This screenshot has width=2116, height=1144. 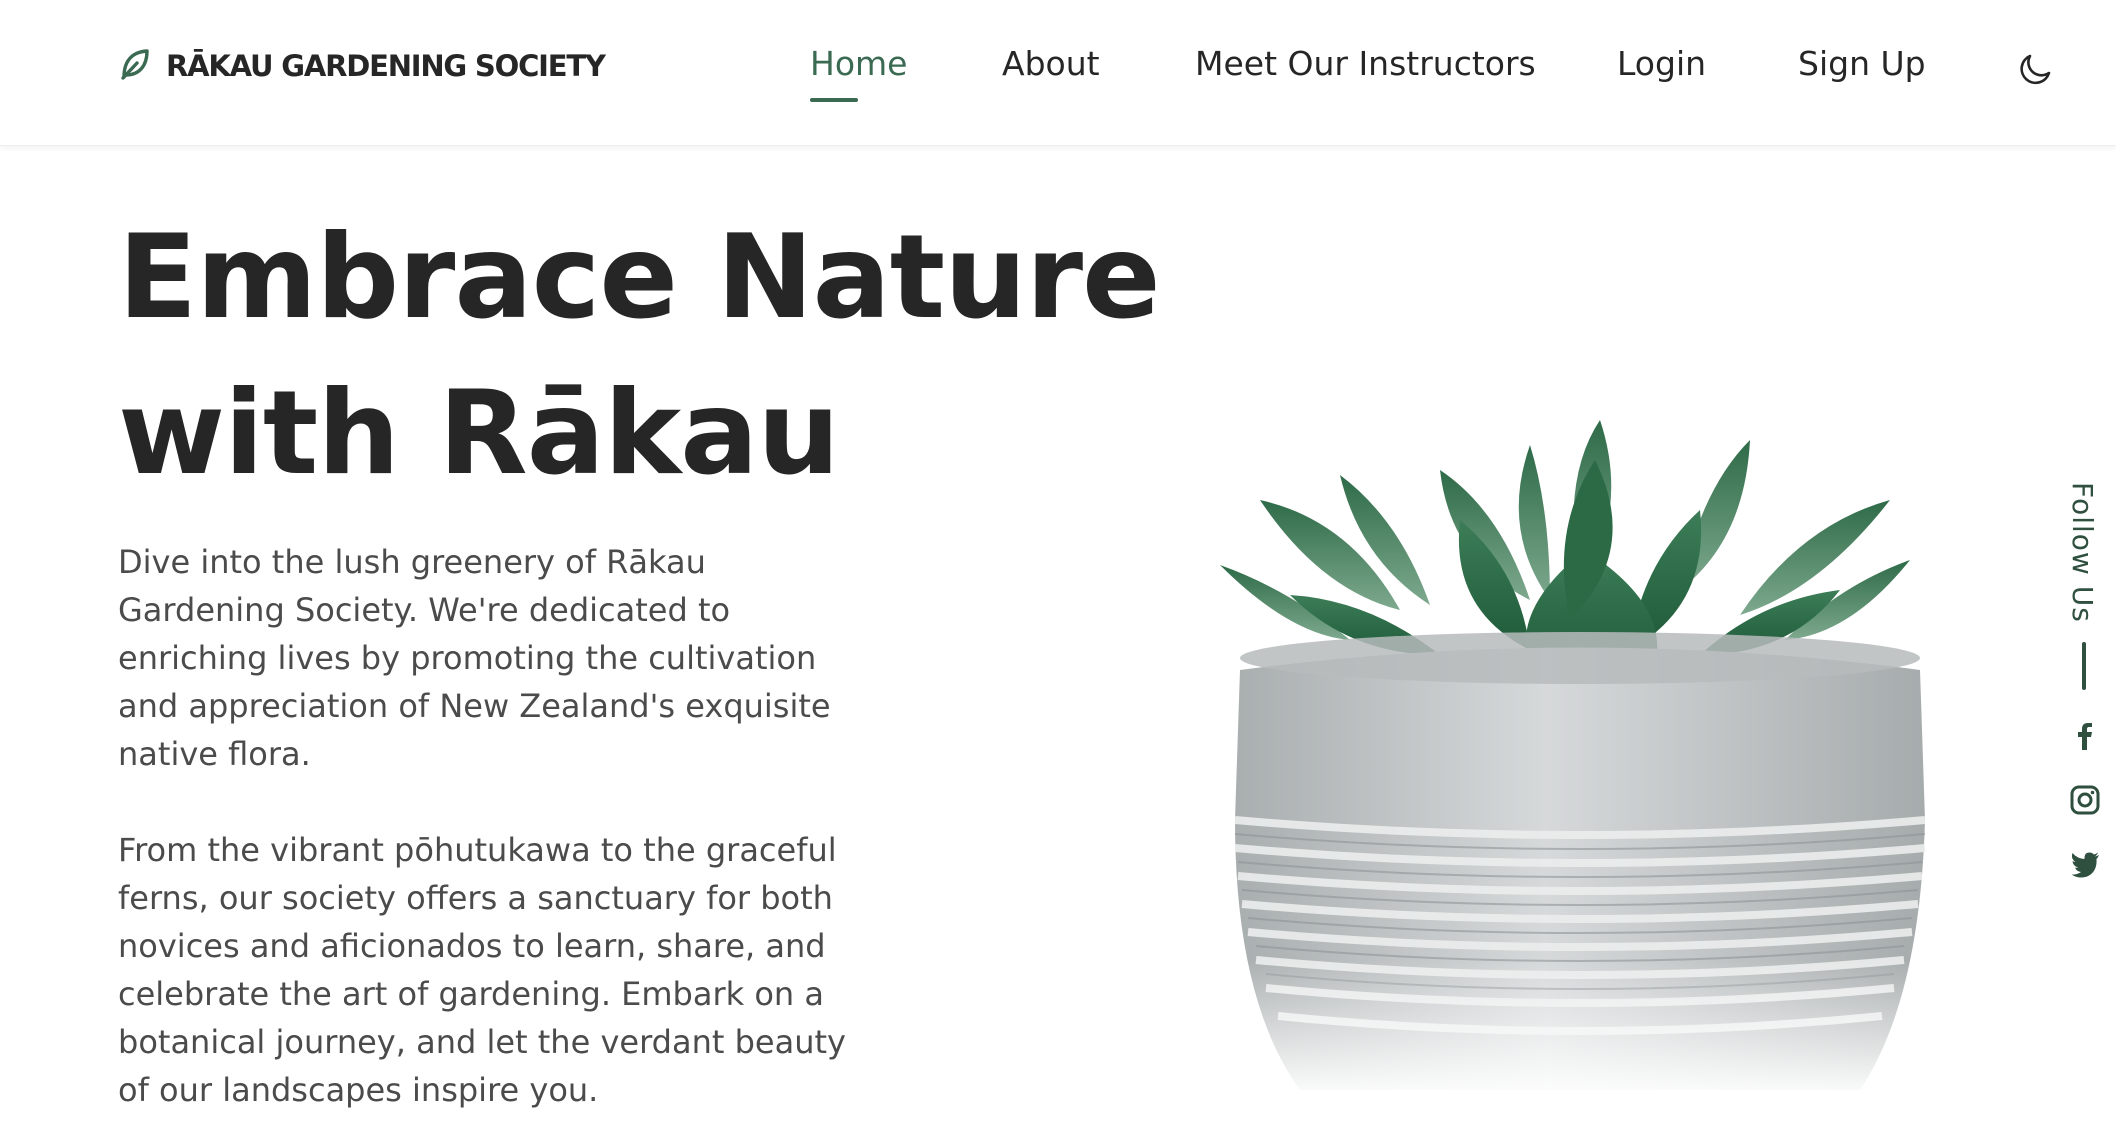 I want to click on brand-name: RĀKAU GARDENING SOCIETY, so click(x=386, y=66).